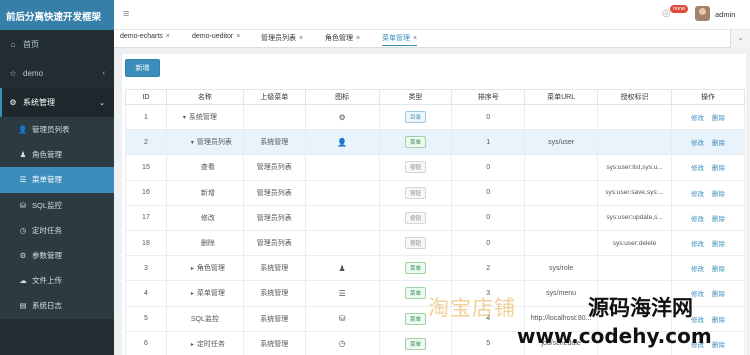  What do you see at coordinates (561, 97) in the screenshot?
I see `column-header: 菜单URL` at bounding box center [561, 97].